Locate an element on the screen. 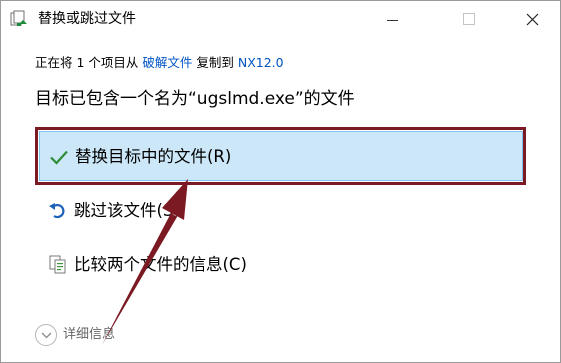  destination-folder-link: NX12.0 is located at coordinates (261, 62).